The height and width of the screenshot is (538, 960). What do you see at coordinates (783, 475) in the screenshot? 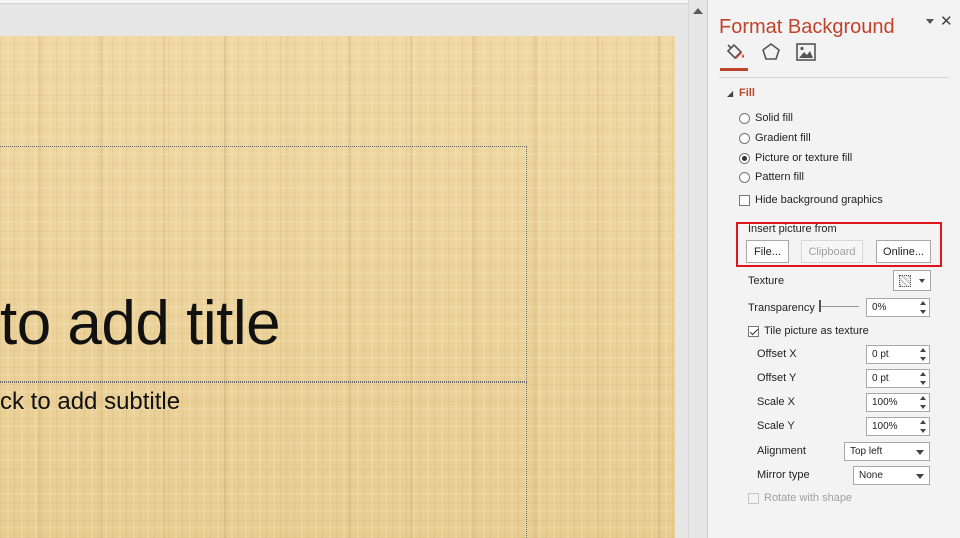
I see `mirror-type-label: Mirror type` at bounding box center [783, 475].